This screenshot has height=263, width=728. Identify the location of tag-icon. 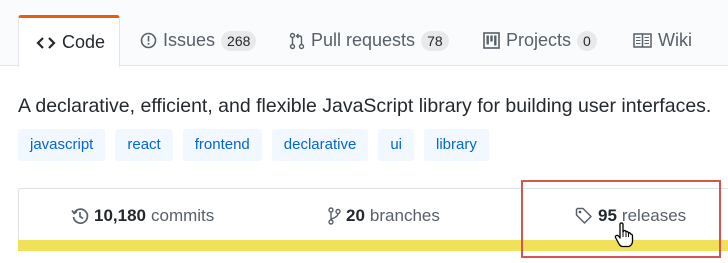
(584, 216).